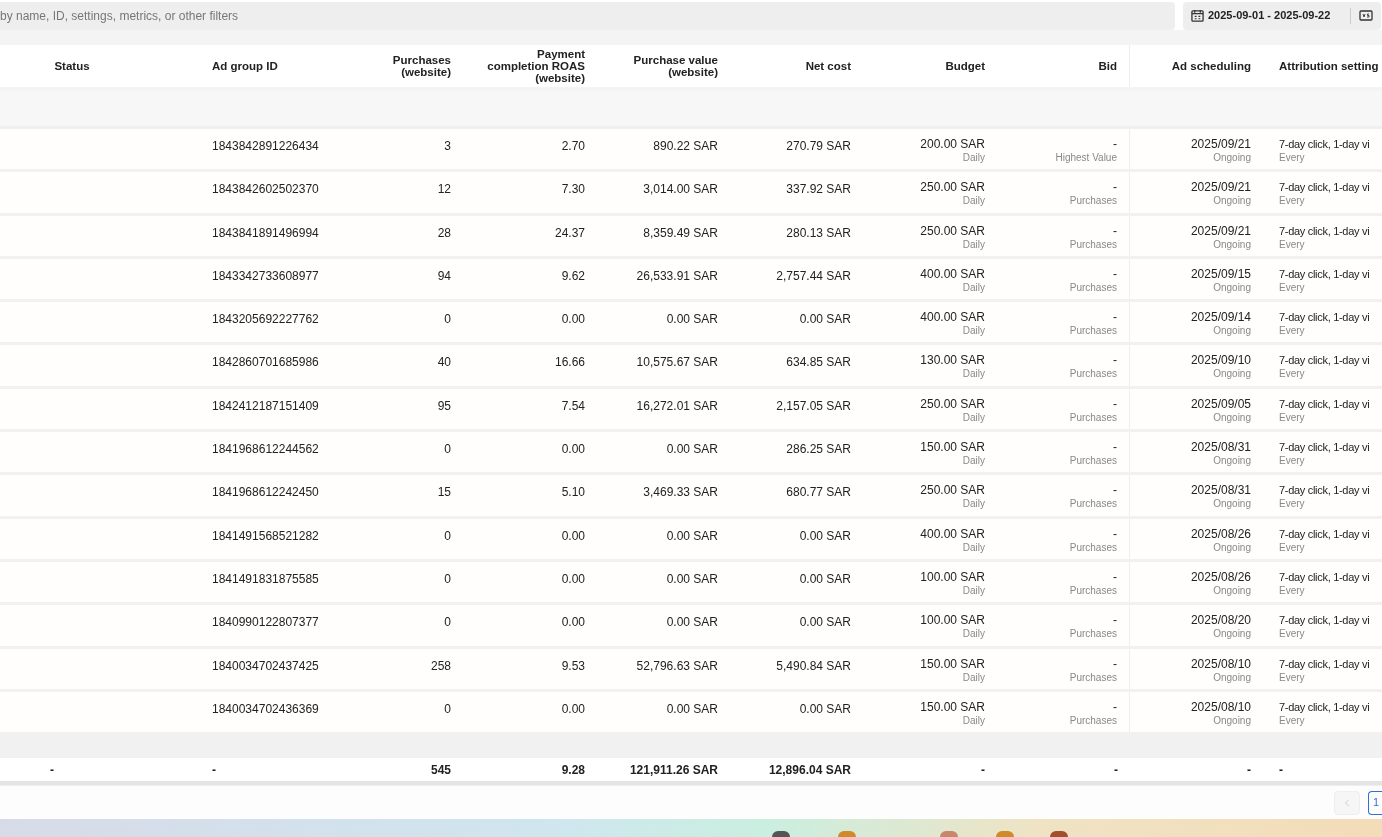  What do you see at coordinates (680, 190) in the screenshot?
I see `table-cell-text: 3,014.00 SAR` at bounding box center [680, 190].